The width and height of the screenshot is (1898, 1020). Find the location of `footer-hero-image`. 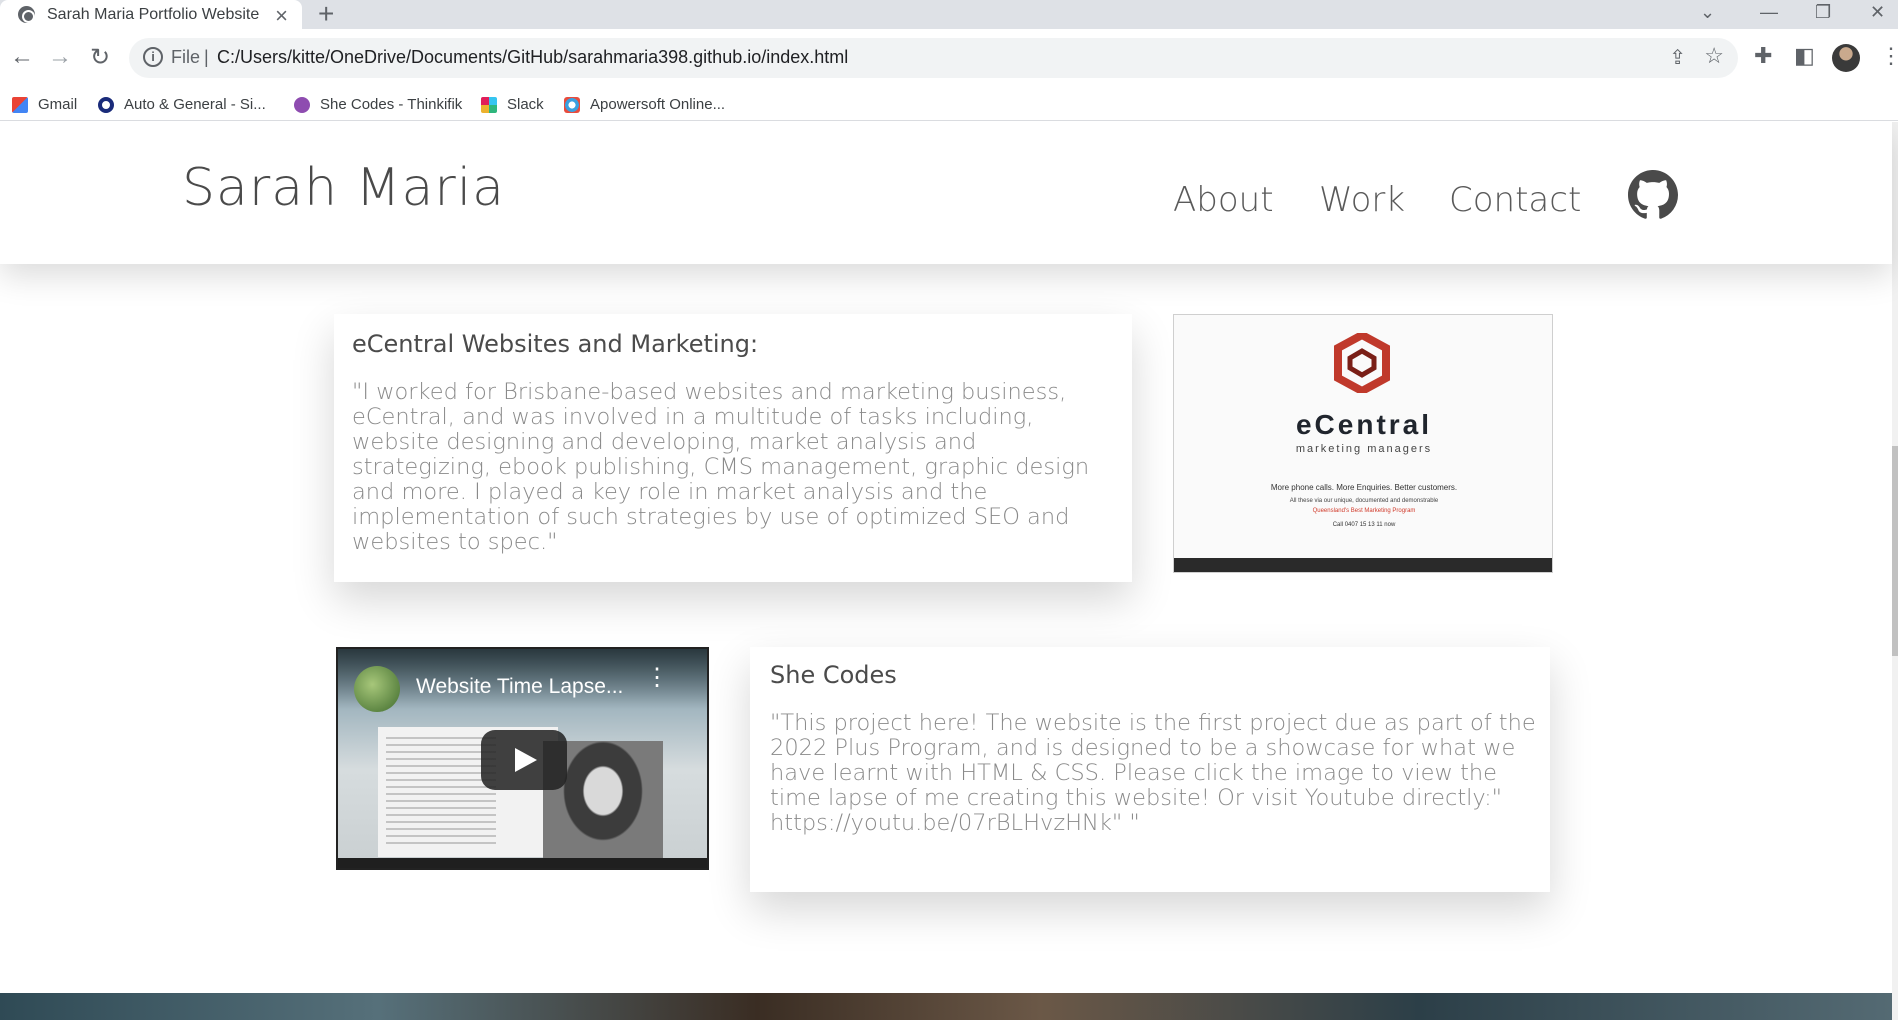

footer-hero-image is located at coordinates (946, 1006).